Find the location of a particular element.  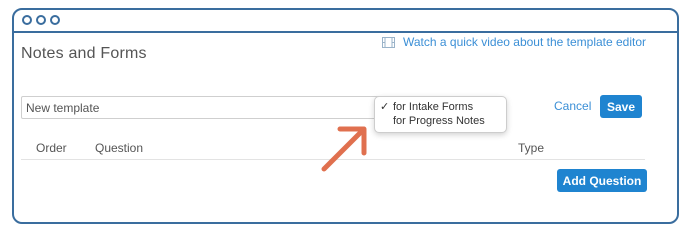

page-title: Notes and Forms is located at coordinates (84, 53).